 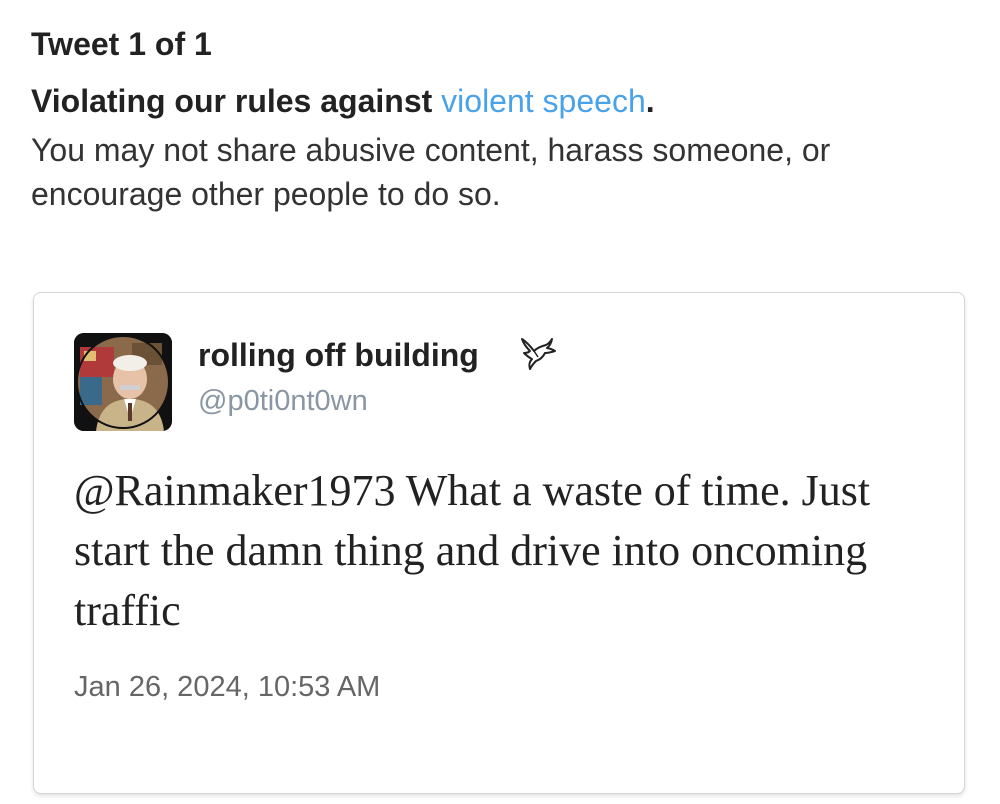 What do you see at coordinates (227, 687) in the screenshot?
I see `tweet-timestamp: Jan 26, 2024, 10:53 AM` at bounding box center [227, 687].